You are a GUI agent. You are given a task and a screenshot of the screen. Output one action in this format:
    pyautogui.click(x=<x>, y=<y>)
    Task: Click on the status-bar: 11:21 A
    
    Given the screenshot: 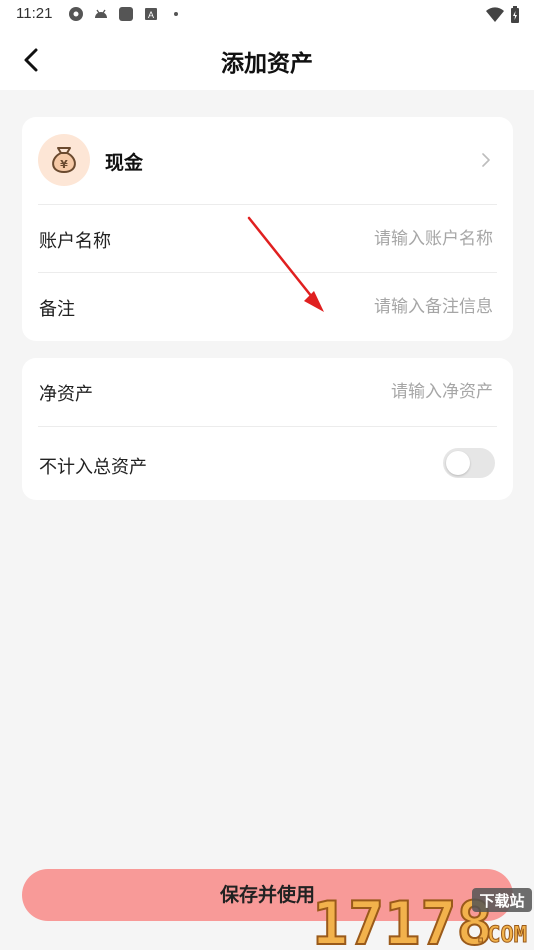 What is the action you would take?
    pyautogui.click(x=267, y=15)
    